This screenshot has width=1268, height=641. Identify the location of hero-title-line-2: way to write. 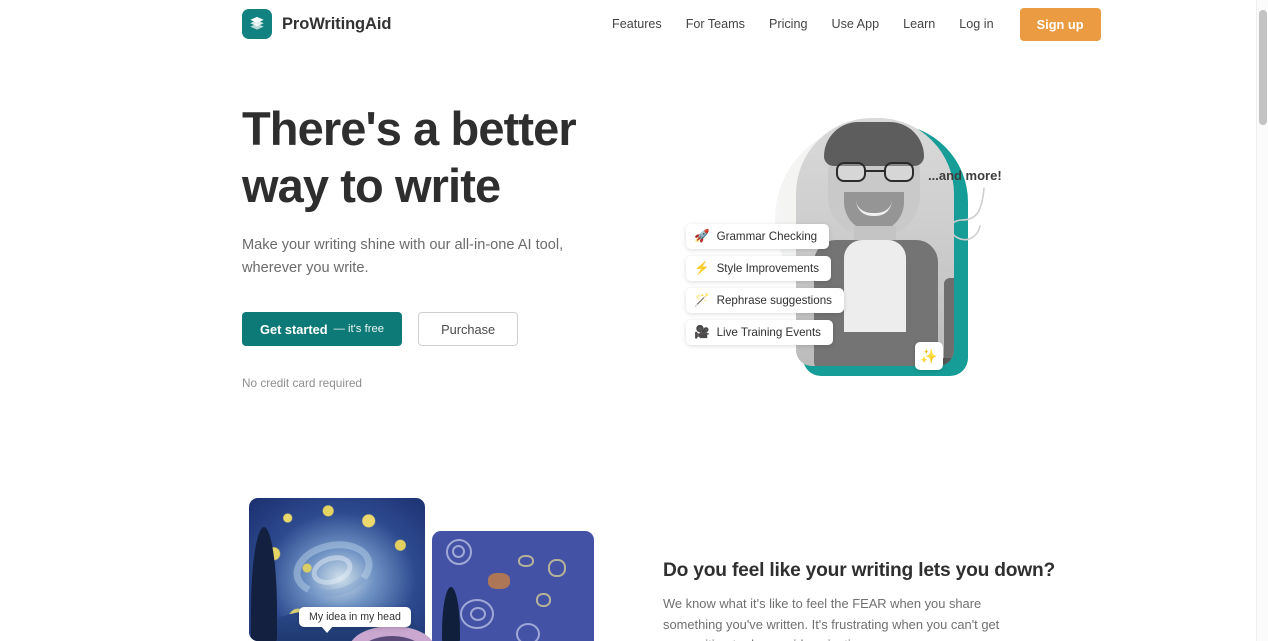
(371, 185).